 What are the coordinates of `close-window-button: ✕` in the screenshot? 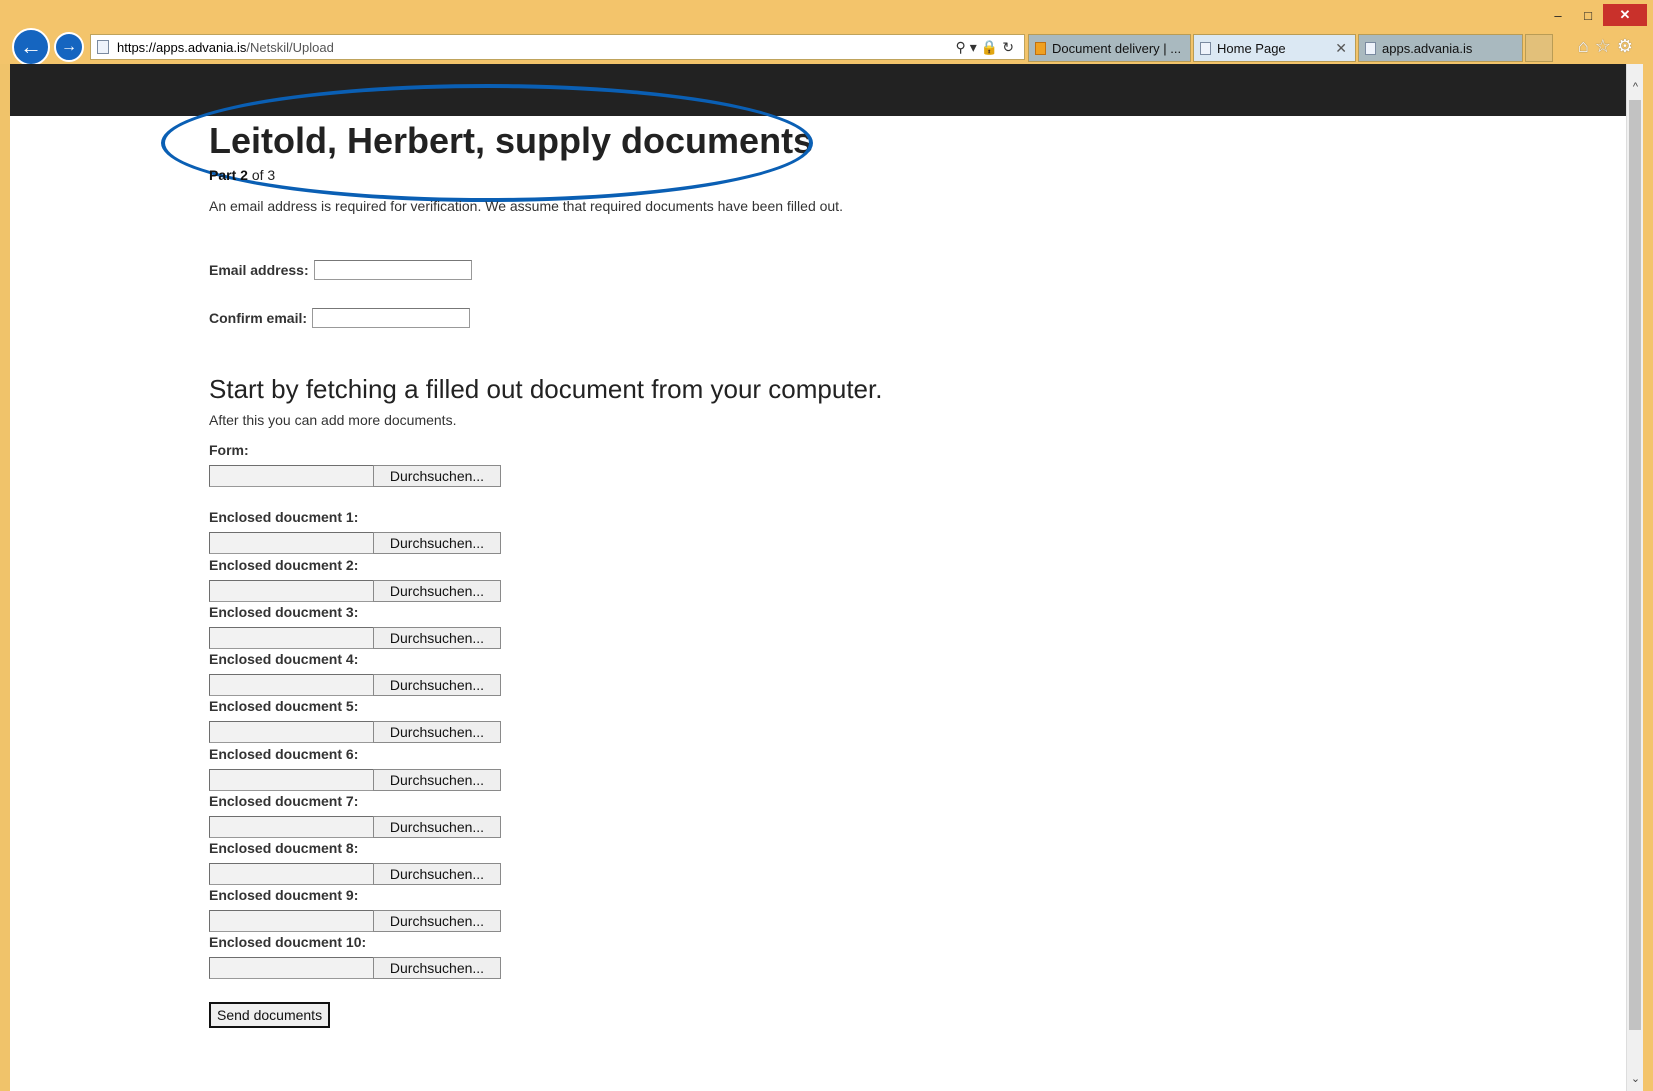 It's located at (1625, 15).